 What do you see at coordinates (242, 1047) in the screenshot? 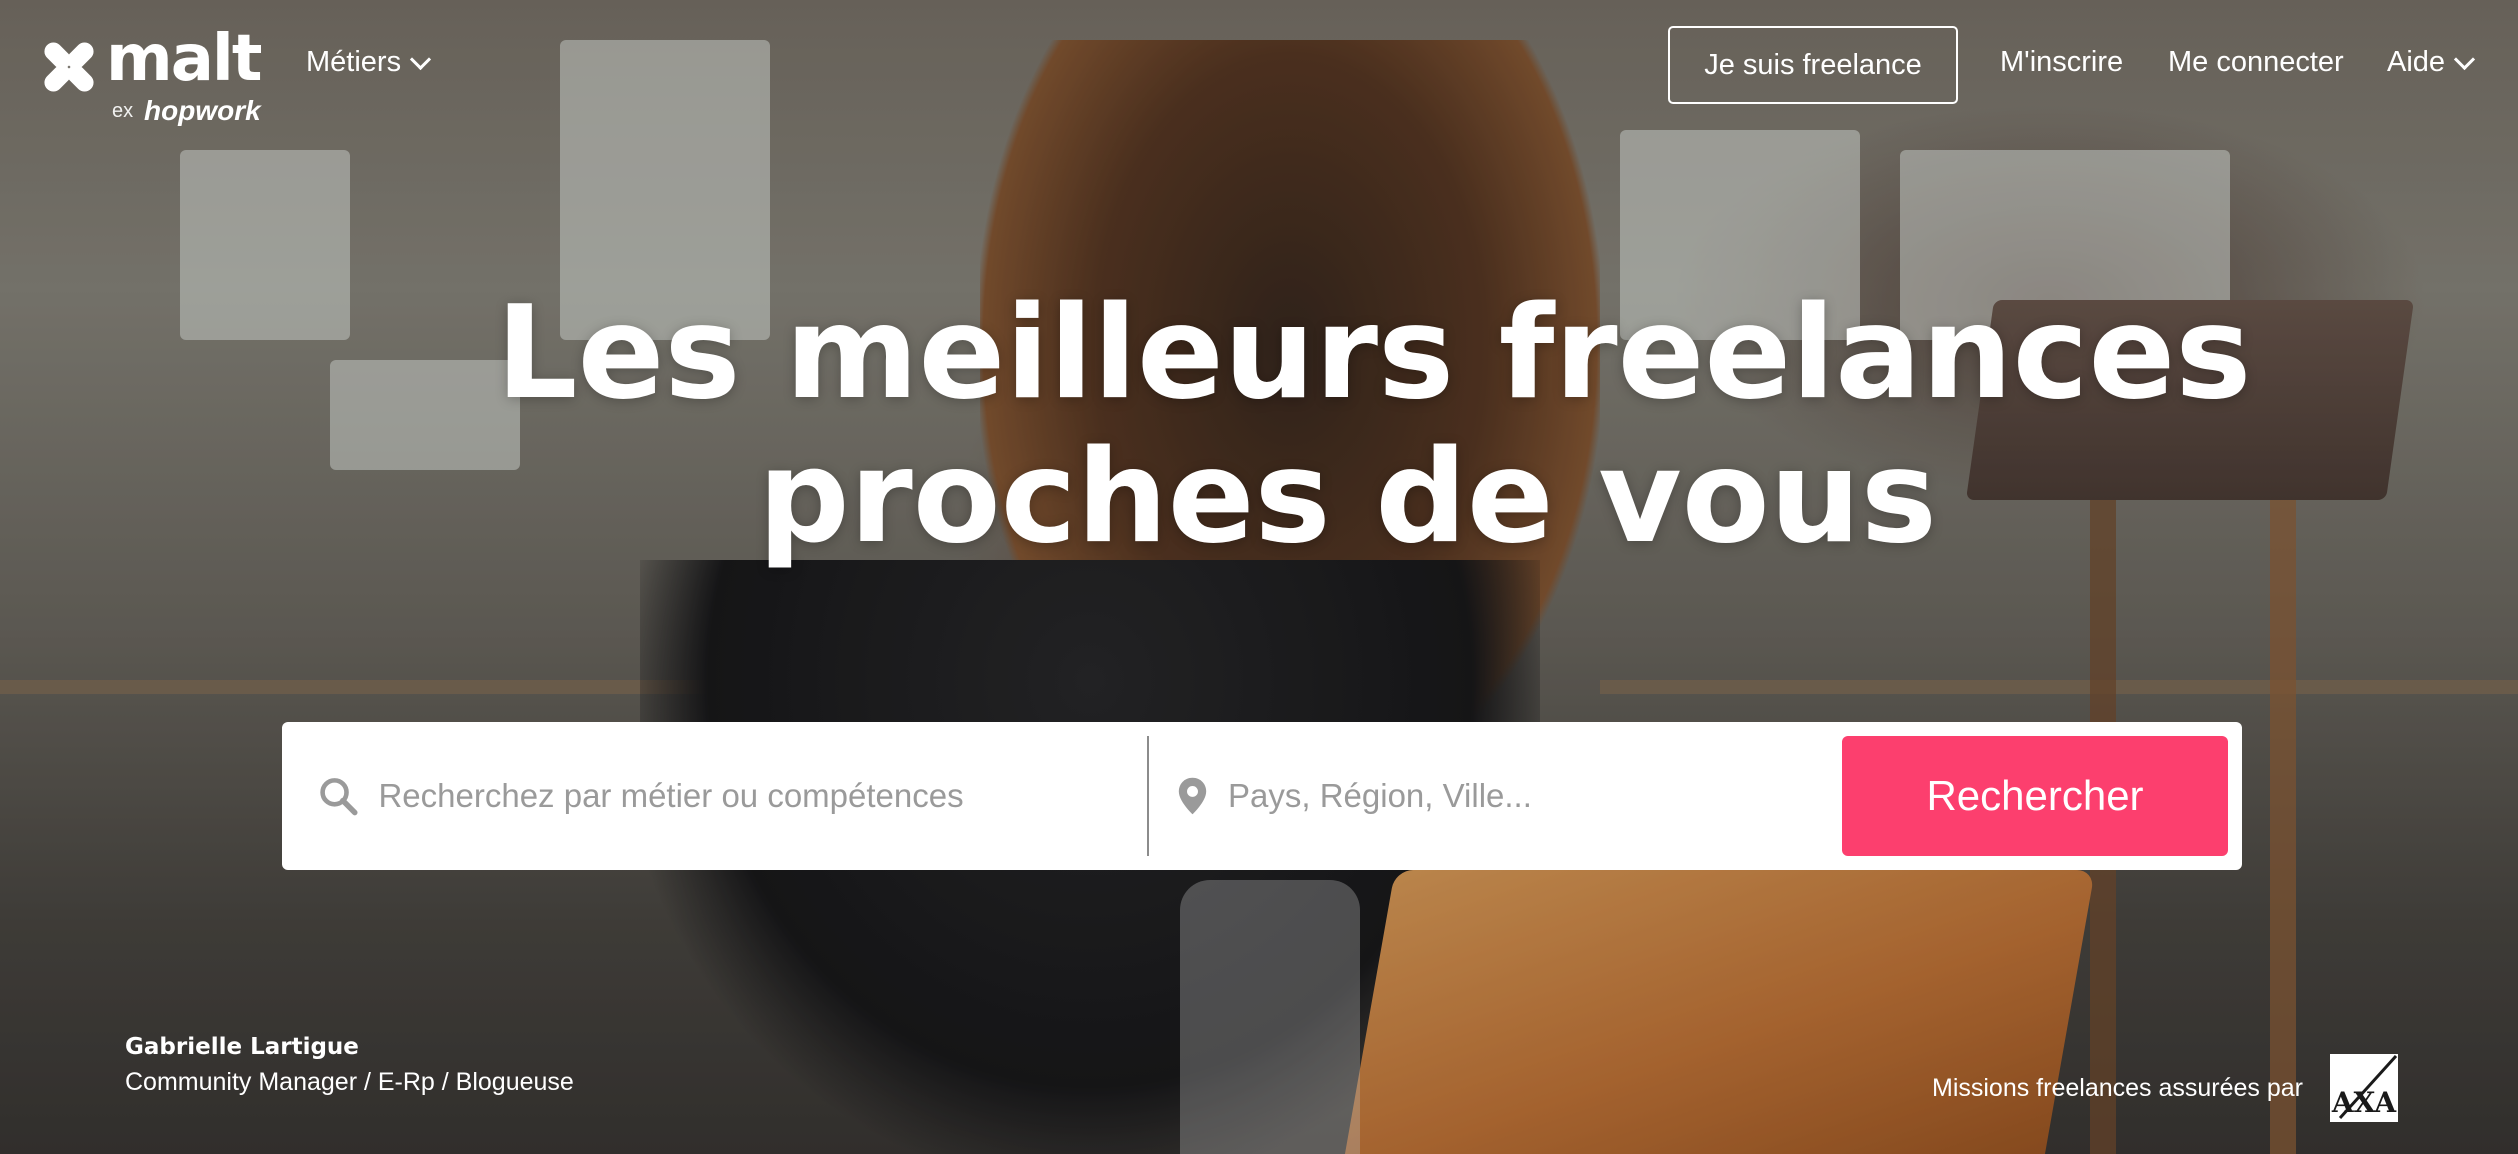
I see `credit-name: Gabrielle Lartigue` at bounding box center [242, 1047].